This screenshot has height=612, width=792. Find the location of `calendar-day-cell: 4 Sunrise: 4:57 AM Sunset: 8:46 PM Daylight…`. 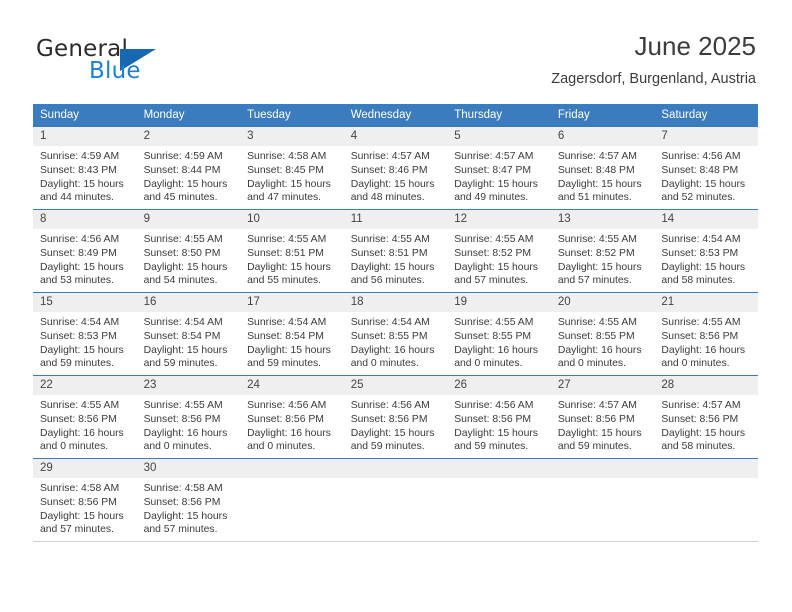

calendar-day-cell: 4 Sunrise: 4:57 AM Sunset: 8:46 PM Daylight… is located at coordinates (395, 168).